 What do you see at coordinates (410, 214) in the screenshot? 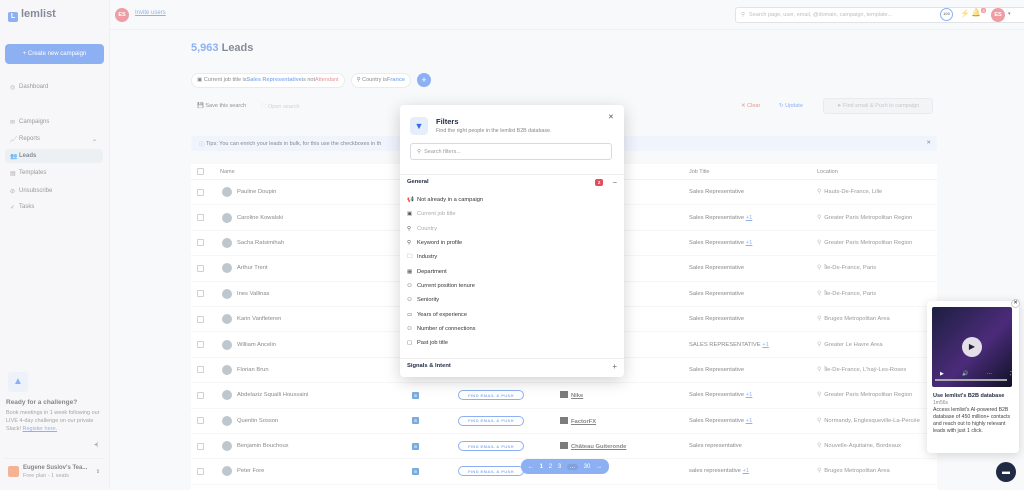
I see `badge-icon: ▣` at bounding box center [410, 214].